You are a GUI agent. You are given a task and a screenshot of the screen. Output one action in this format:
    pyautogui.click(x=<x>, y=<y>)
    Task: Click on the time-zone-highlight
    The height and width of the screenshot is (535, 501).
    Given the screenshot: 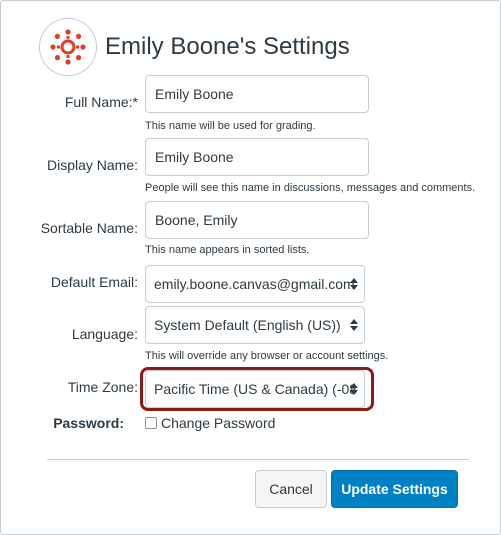 What is the action you would take?
    pyautogui.click(x=257, y=389)
    